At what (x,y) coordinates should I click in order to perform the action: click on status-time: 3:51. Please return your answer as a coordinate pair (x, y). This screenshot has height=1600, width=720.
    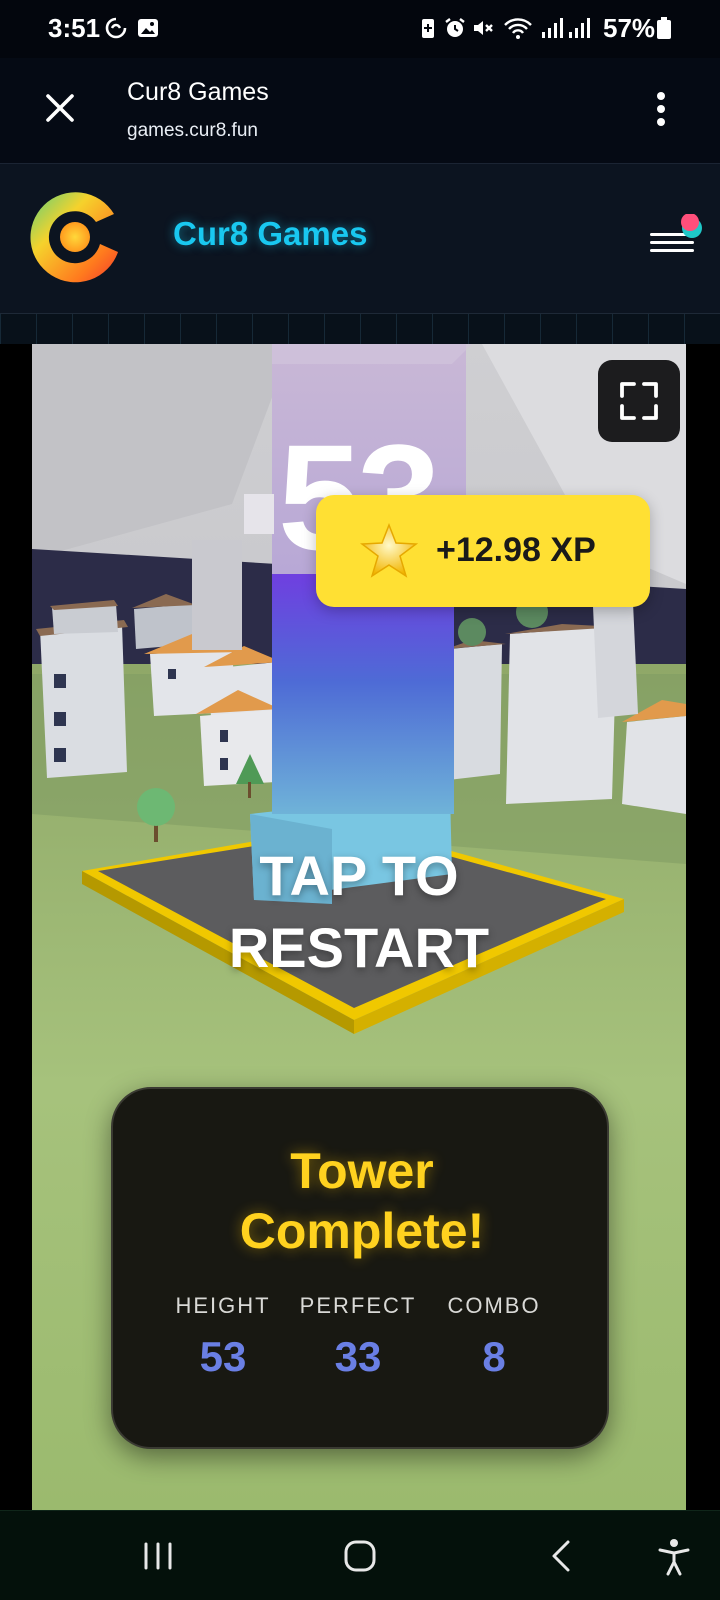
    Looking at the image, I should click on (74, 28).